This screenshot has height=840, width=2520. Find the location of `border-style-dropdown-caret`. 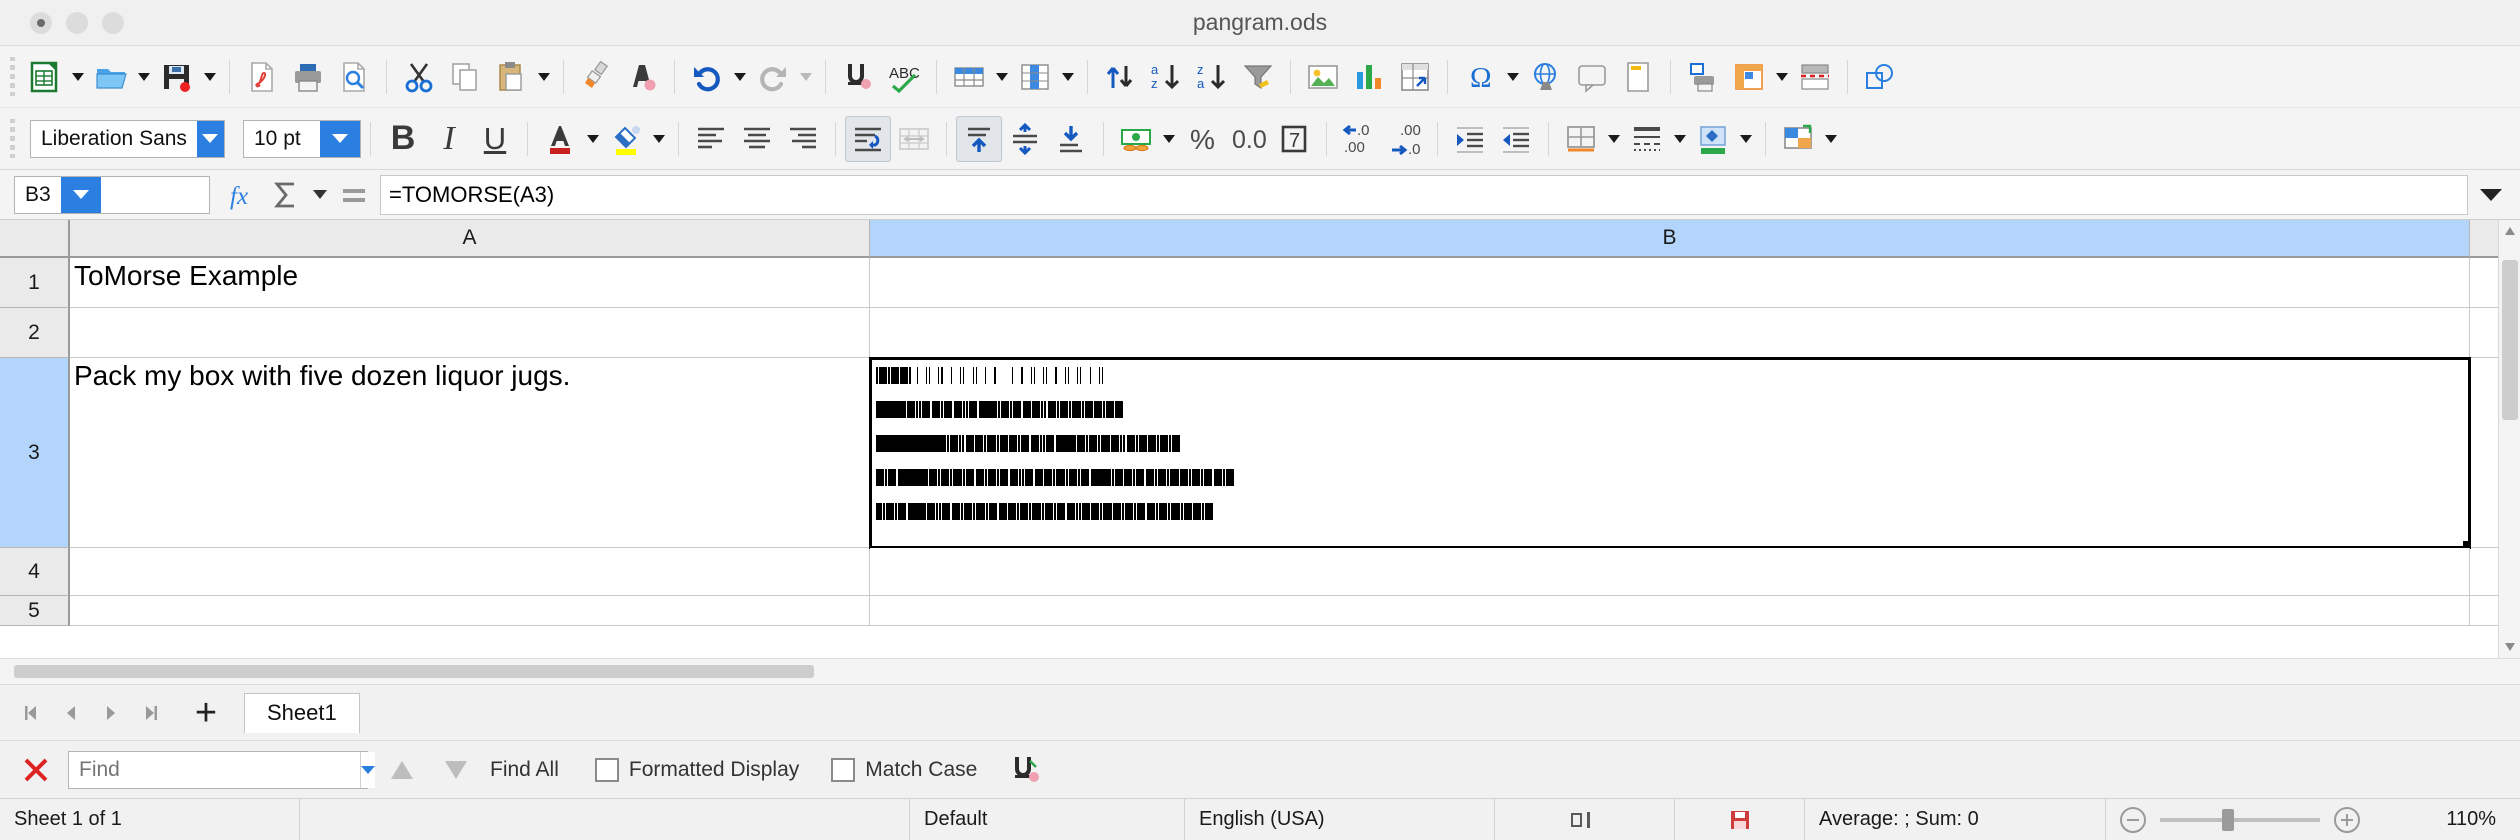

border-style-dropdown-caret is located at coordinates (1680, 139).